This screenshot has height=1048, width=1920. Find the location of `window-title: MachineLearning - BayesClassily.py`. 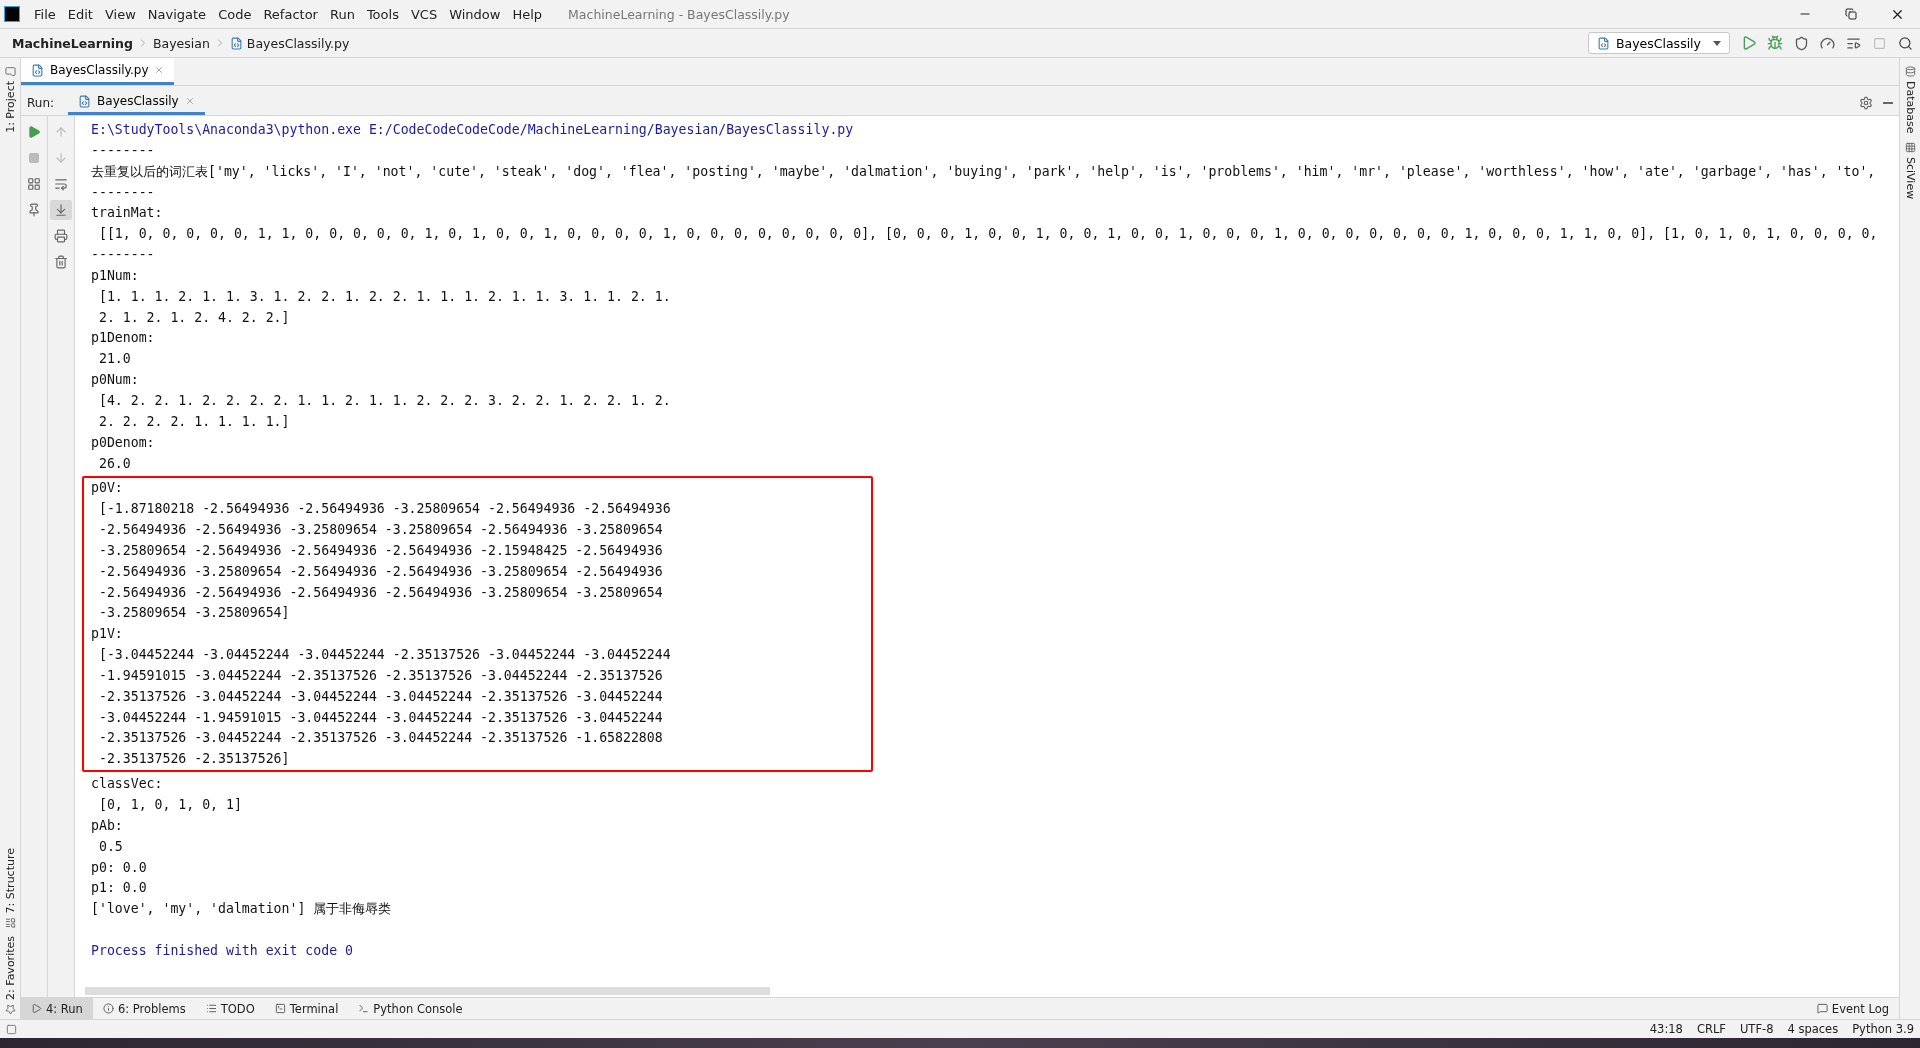

window-title: MachineLearning - BayesClassily.py is located at coordinates (679, 14).